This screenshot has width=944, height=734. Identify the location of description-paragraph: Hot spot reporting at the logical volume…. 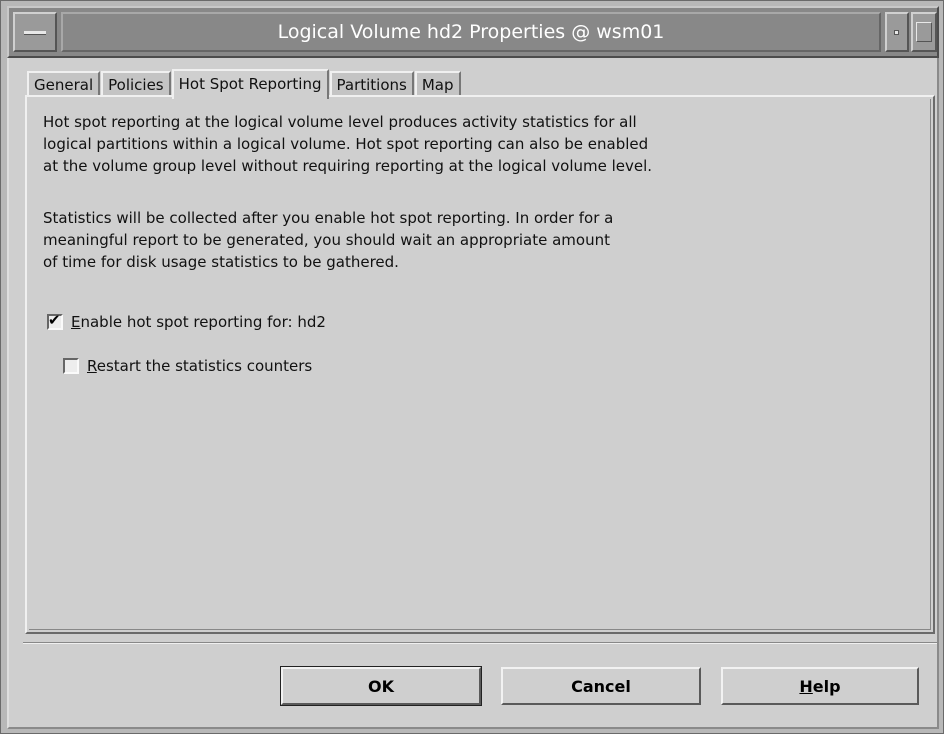
(348, 144).